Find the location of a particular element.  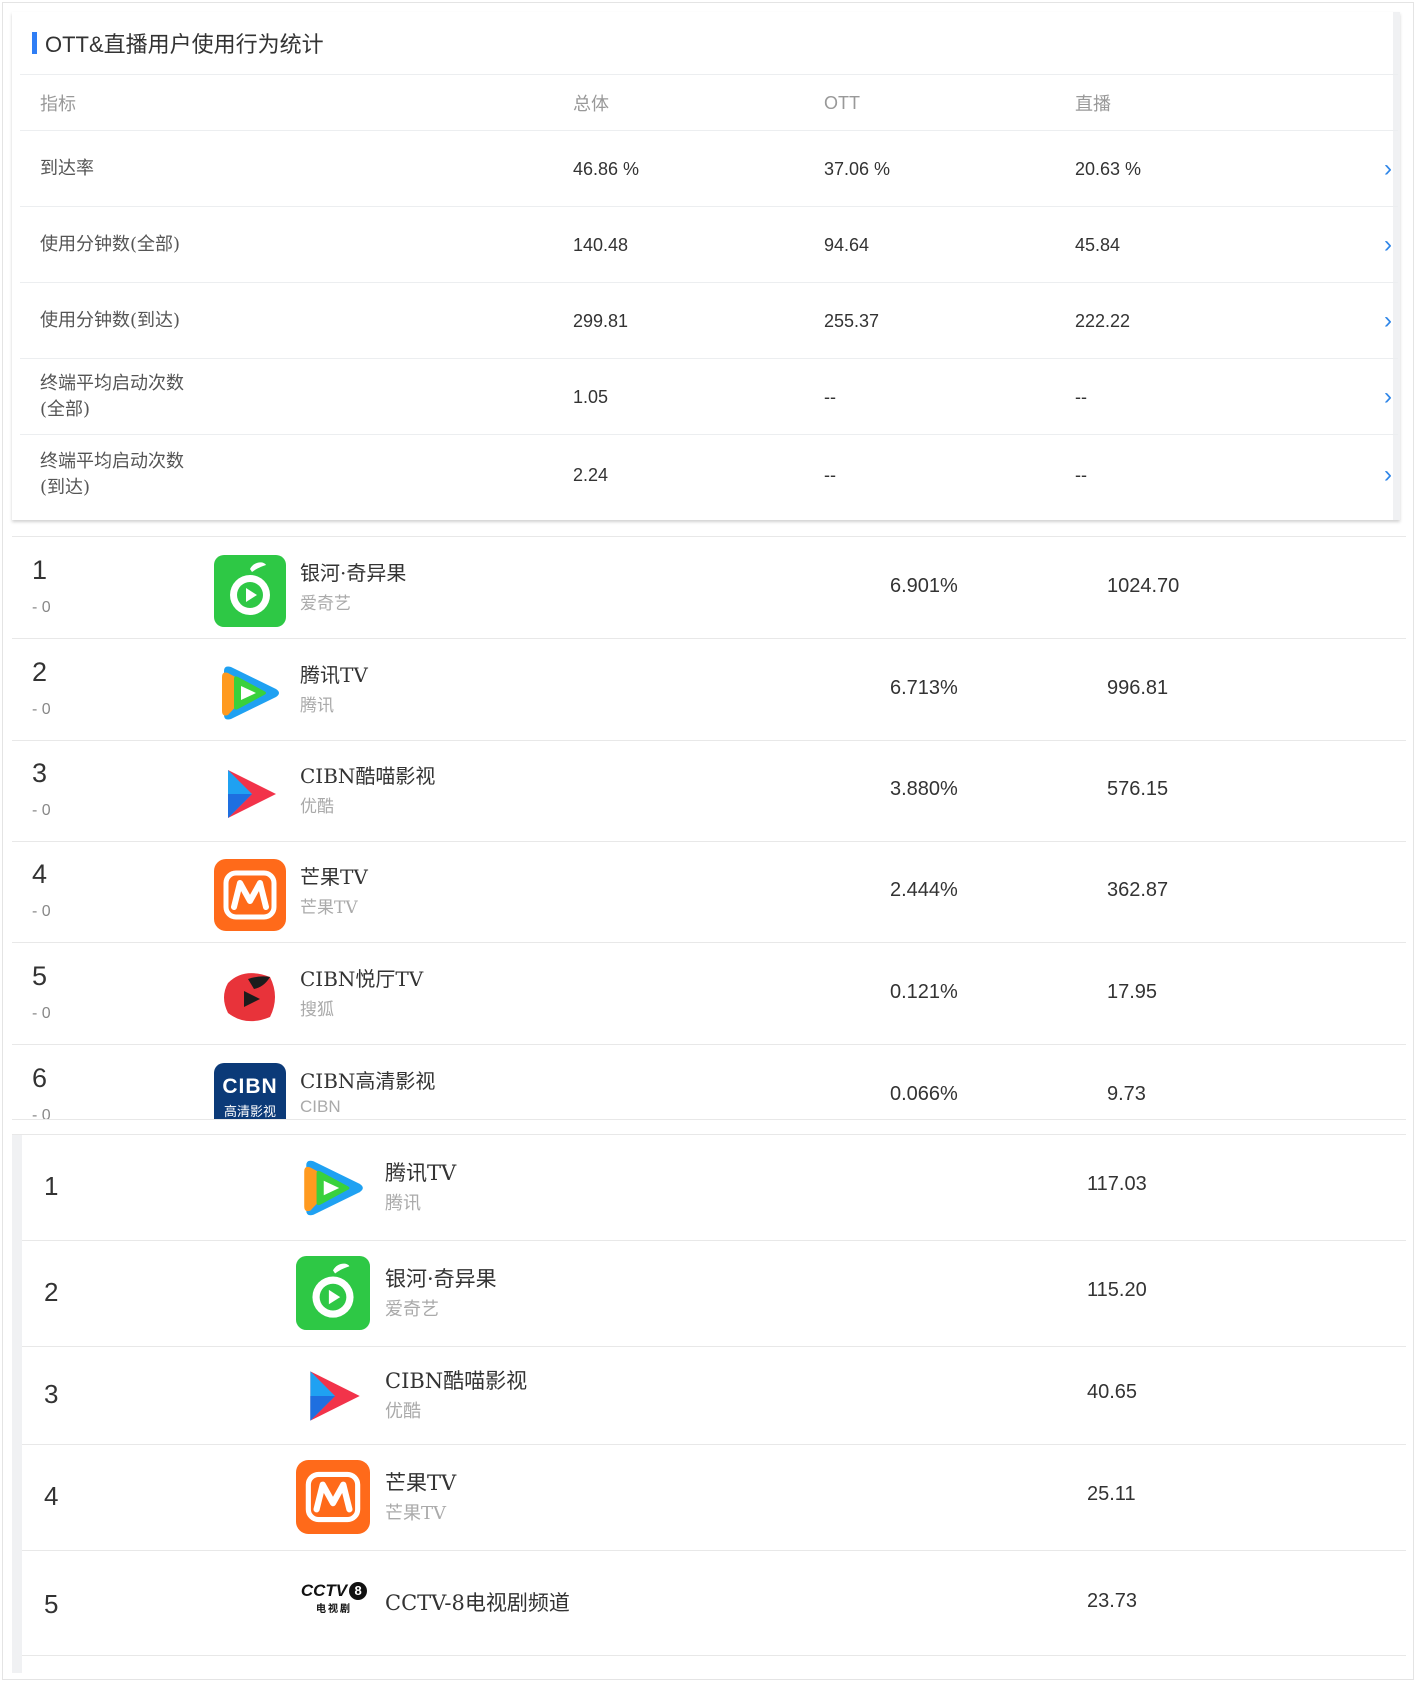

app-value: 115.20 is located at coordinates (1117, 1290).